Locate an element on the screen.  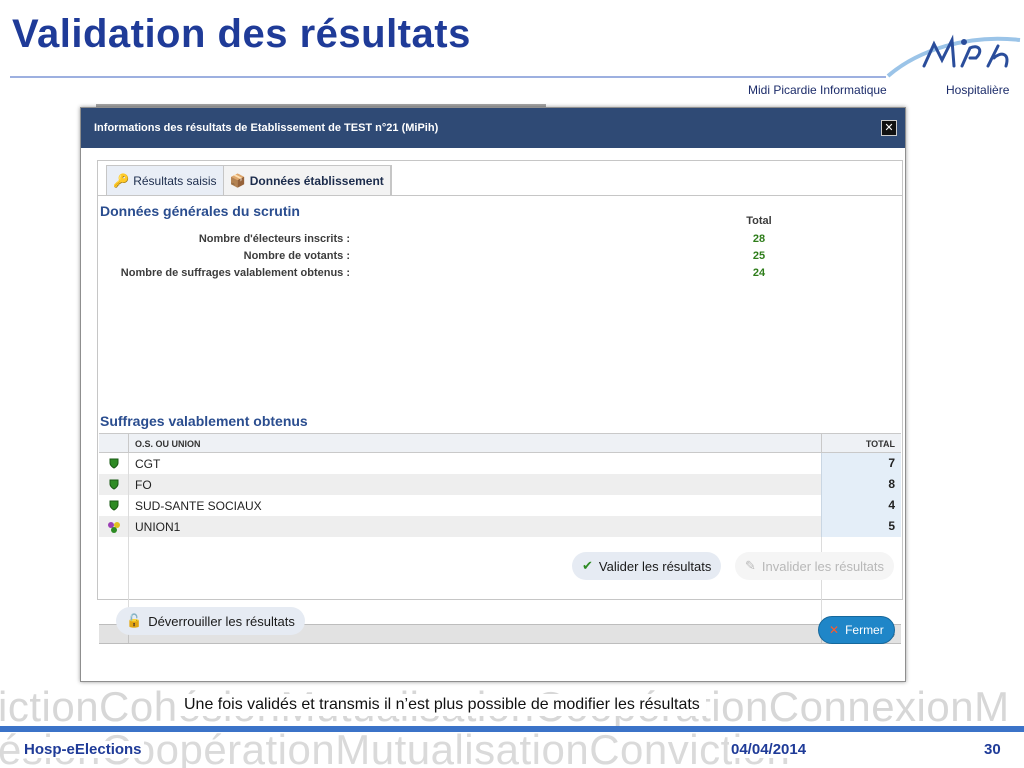
button-label: Déverrouiller les résultats is located at coordinates (221, 621).